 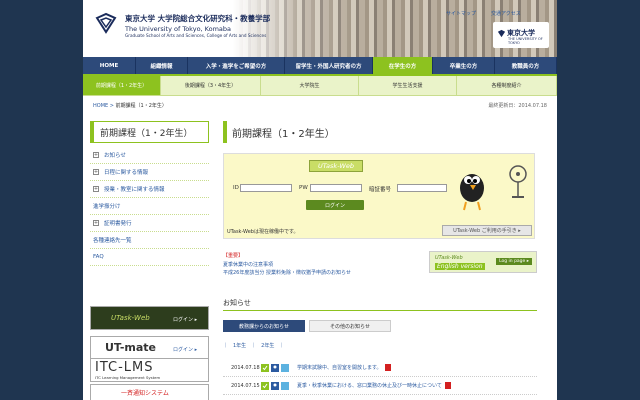 I want to click on site-title-jp: 東京大学 大学院総合文化研究科・教養学部, so click(x=197, y=18).